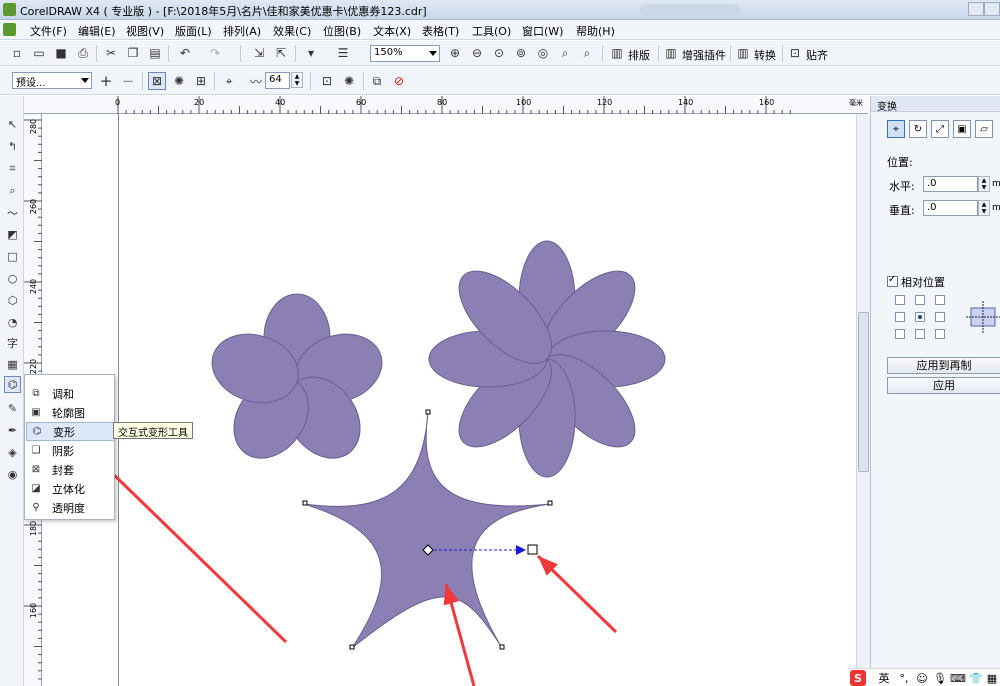 The height and width of the screenshot is (686, 1000). What do you see at coordinates (327, 81) in the screenshot?
I see `center-distortion-icon: ⊡` at bounding box center [327, 81].